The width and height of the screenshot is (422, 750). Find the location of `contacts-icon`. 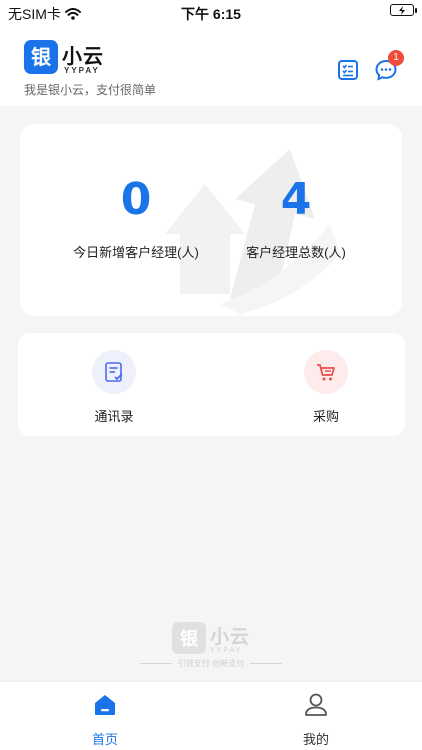

contacts-icon is located at coordinates (114, 372).